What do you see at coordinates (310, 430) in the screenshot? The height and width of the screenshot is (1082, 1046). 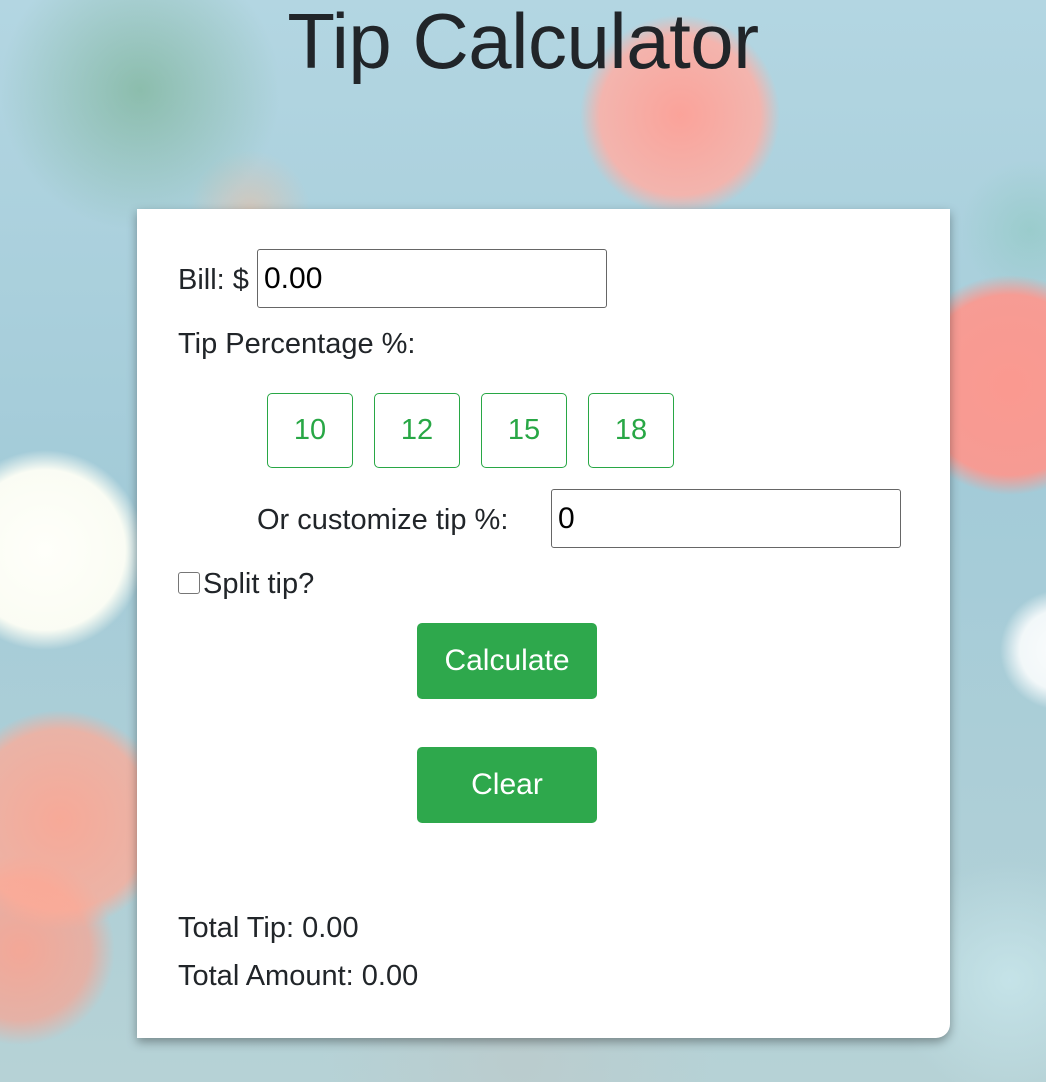 I see `tip-10-button: 10` at bounding box center [310, 430].